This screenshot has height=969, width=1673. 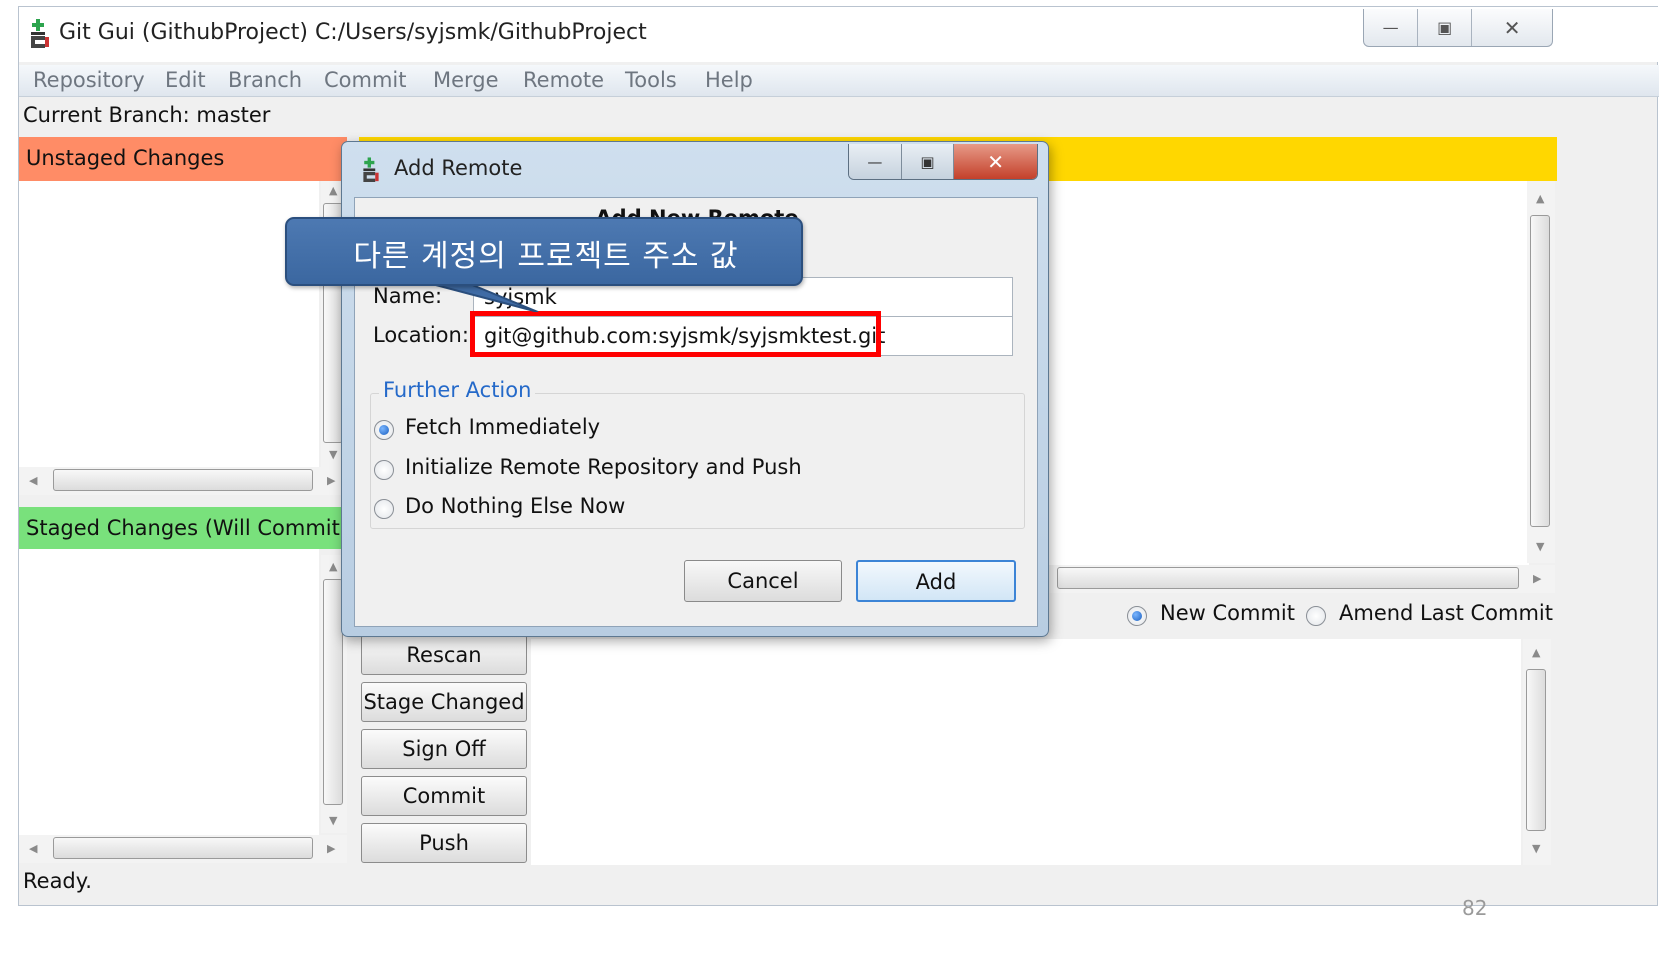 What do you see at coordinates (169, 325) in the screenshot?
I see `unstaged-file-list` at bounding box center [169, 325].